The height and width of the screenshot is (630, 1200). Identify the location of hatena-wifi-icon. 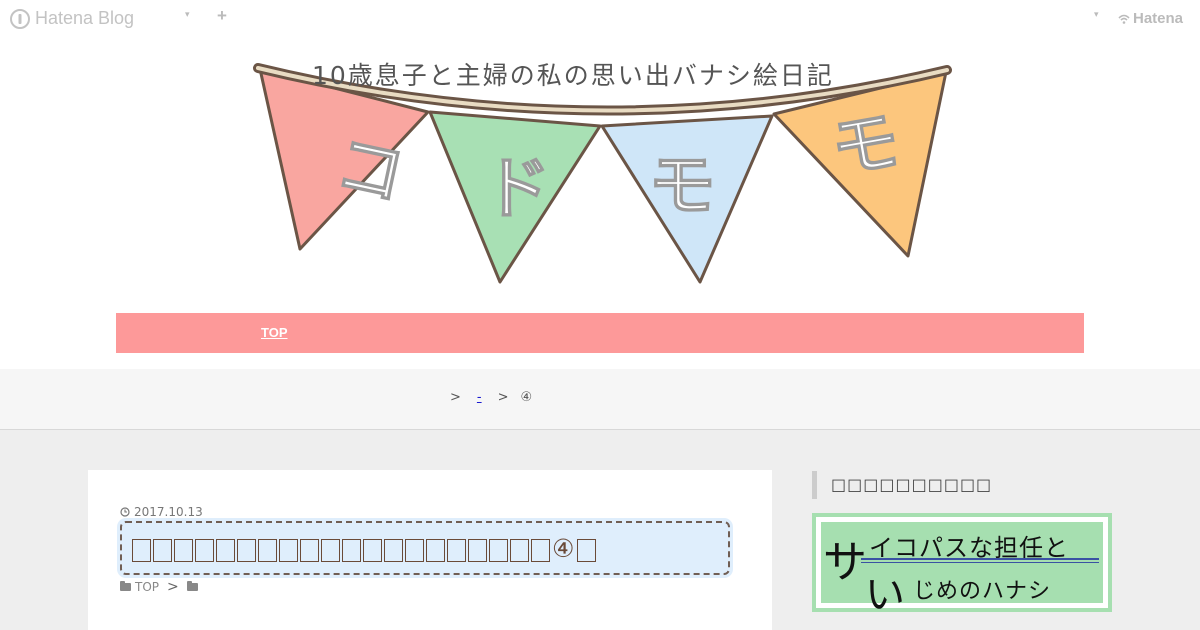
(1124, 19).